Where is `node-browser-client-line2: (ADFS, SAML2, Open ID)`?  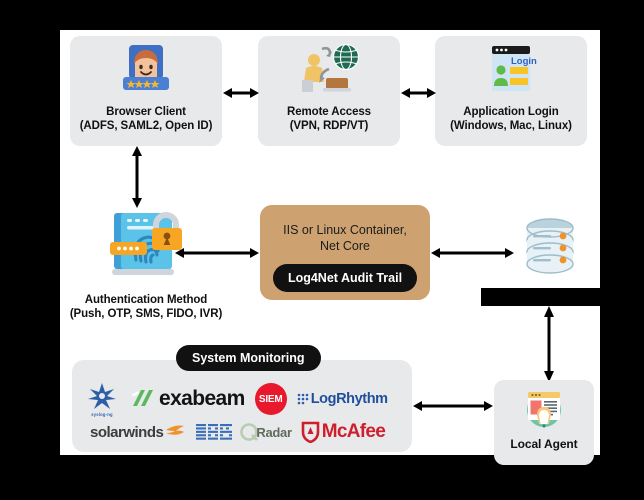
node-browser-client-line2: (ADFS, SAML2, Open ID) is located at coordinates (146, 126).